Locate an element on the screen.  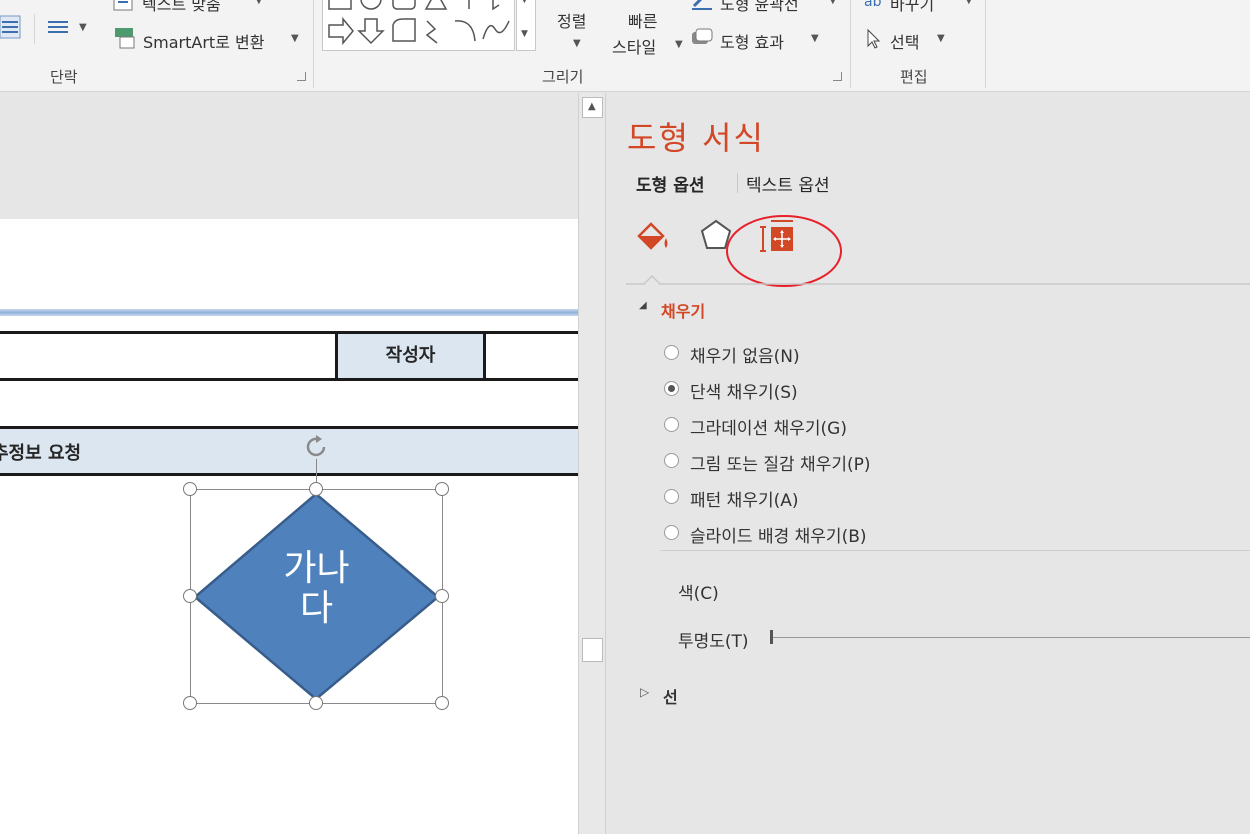
selected-shape: 가나 다 is located at coordinates (316, 572).